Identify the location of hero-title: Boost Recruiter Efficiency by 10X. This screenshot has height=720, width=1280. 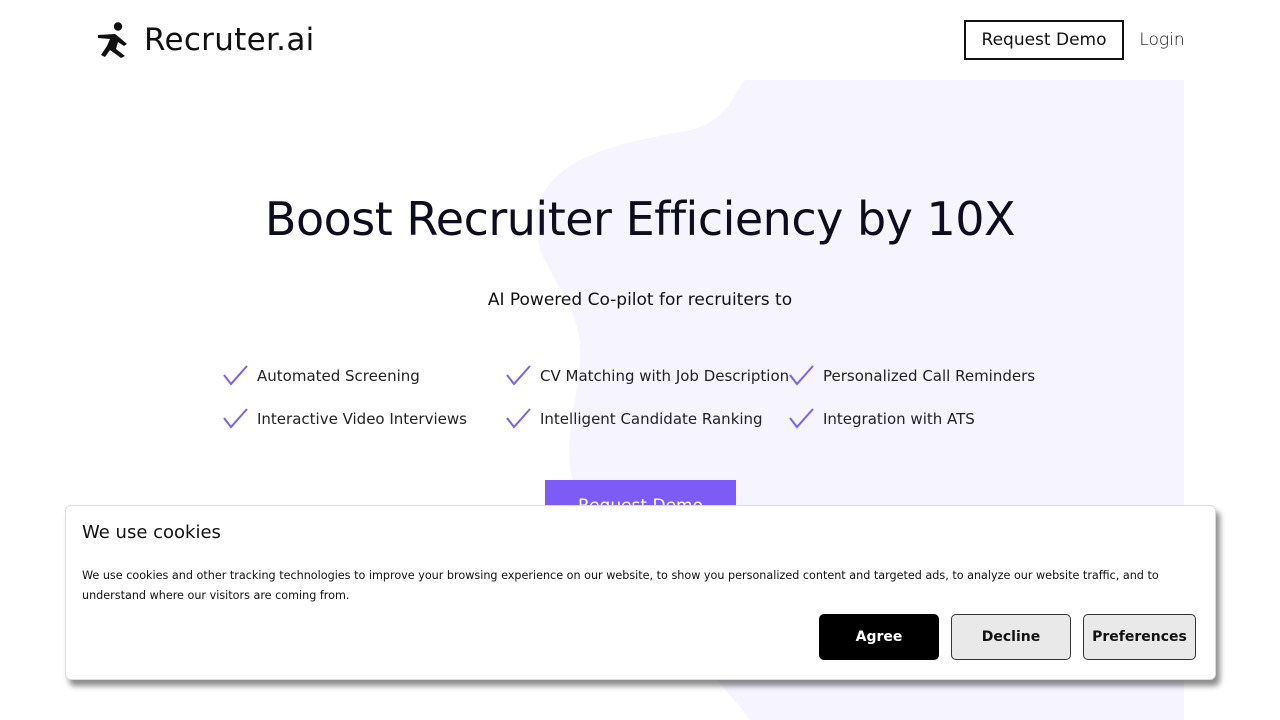
(640, 219).